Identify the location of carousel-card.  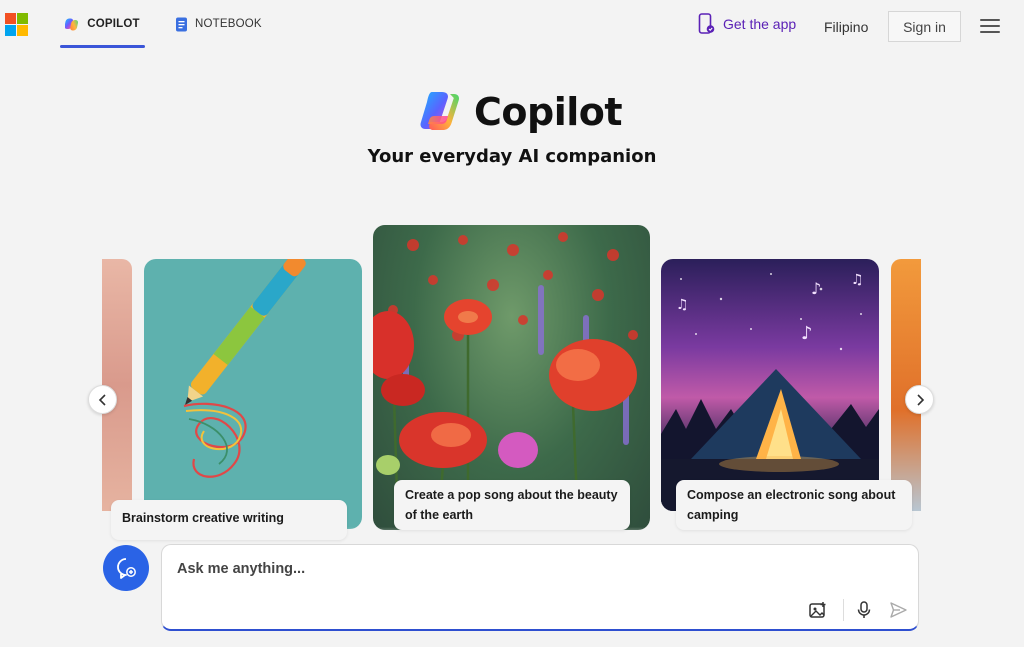
(253, 394).